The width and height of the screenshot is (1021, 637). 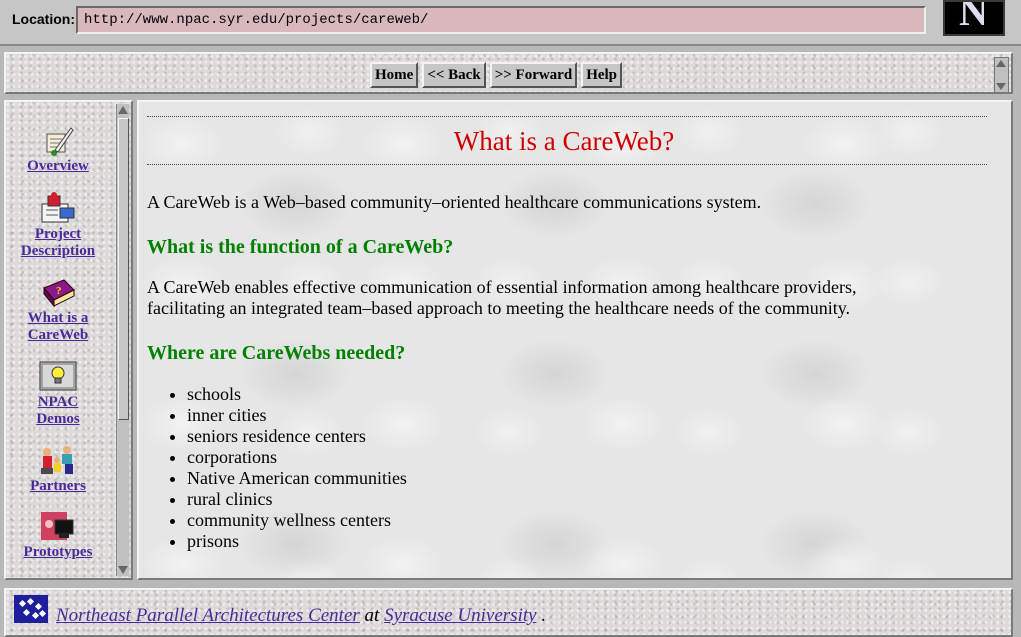 What do you see at coordinates (567, 164) in the screenshot?
I see `title-divider` at bounding box center [567, 164].